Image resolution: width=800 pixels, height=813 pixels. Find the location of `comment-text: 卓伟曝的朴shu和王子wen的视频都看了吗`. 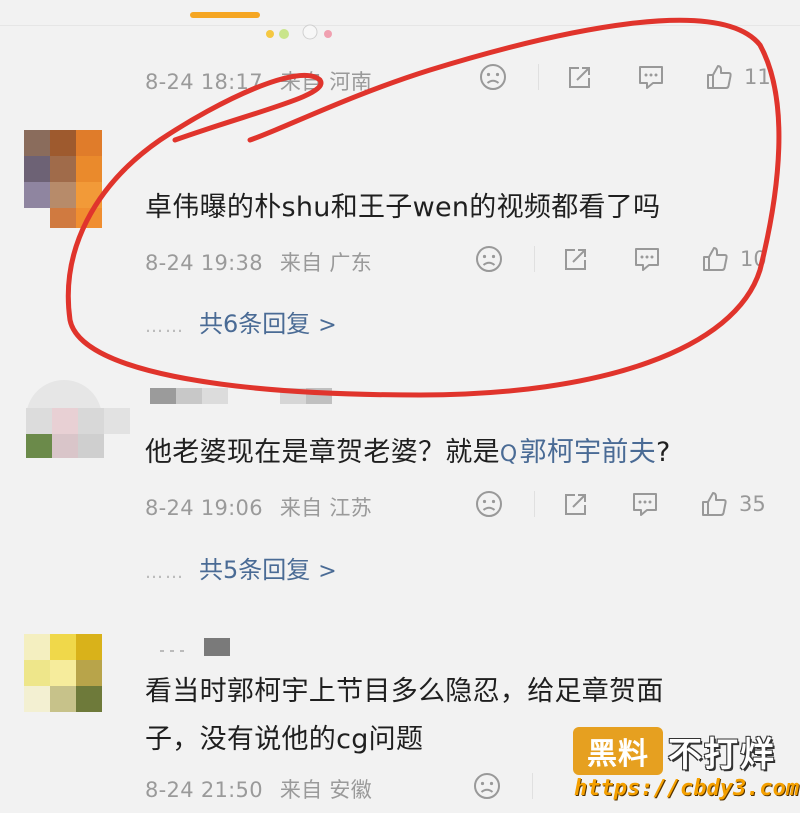

comment-text: 卓伟曝的朴shu和王子wen的视频都看了吗 is located at coordinates (403, 207).